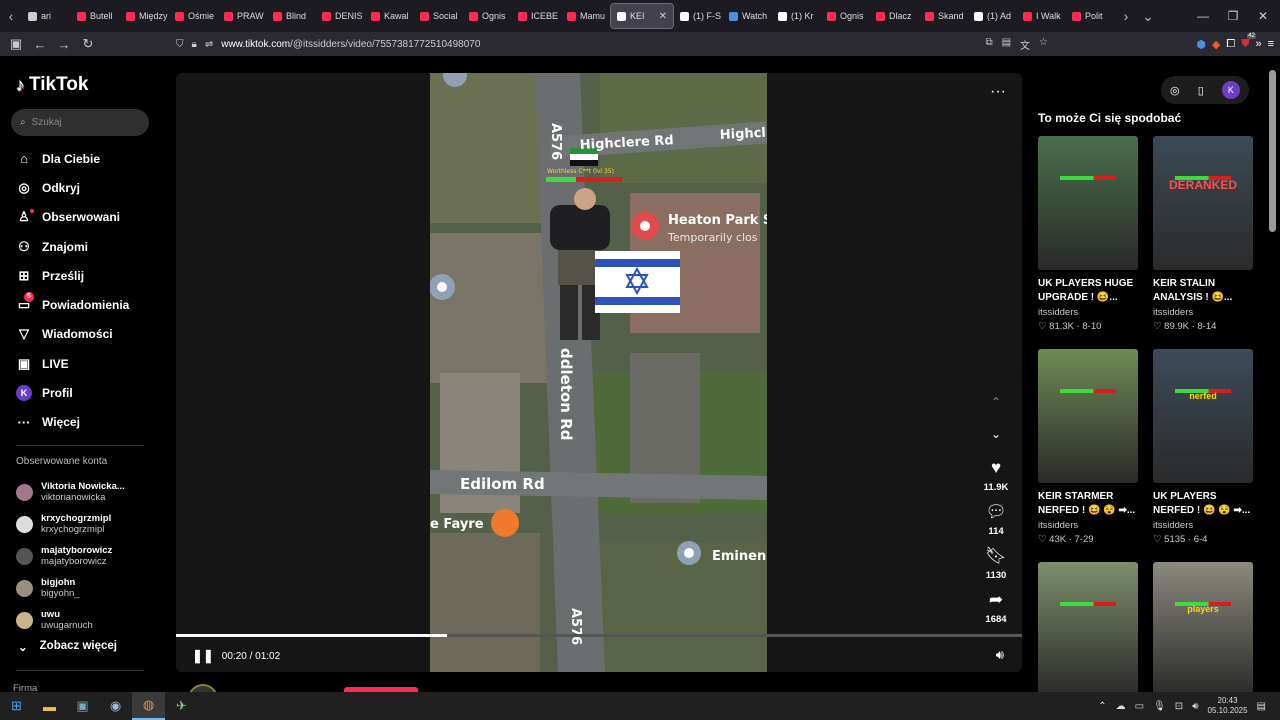 Image resolution: width=1280 pixels, height=720 pixels. Describe the element at coordinates (86, 304) in the screenshot. I see `sidebar-item-notifications: ▭ 5 Powiadomienia` at that location.